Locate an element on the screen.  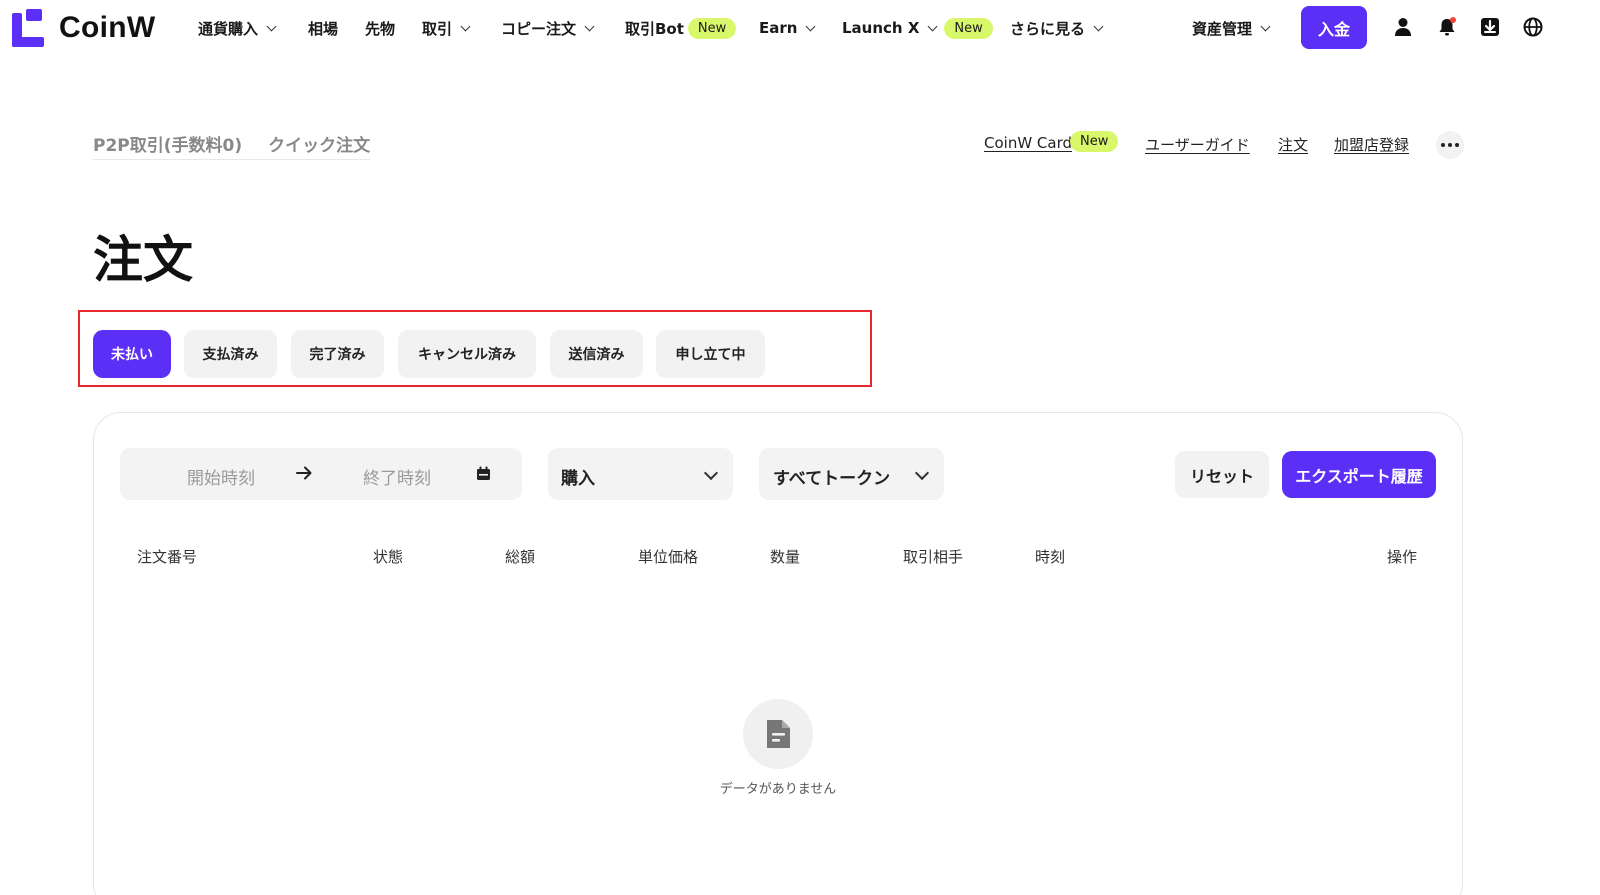
start-time-input: 開始時刻 is located at coordinates (221, 476).